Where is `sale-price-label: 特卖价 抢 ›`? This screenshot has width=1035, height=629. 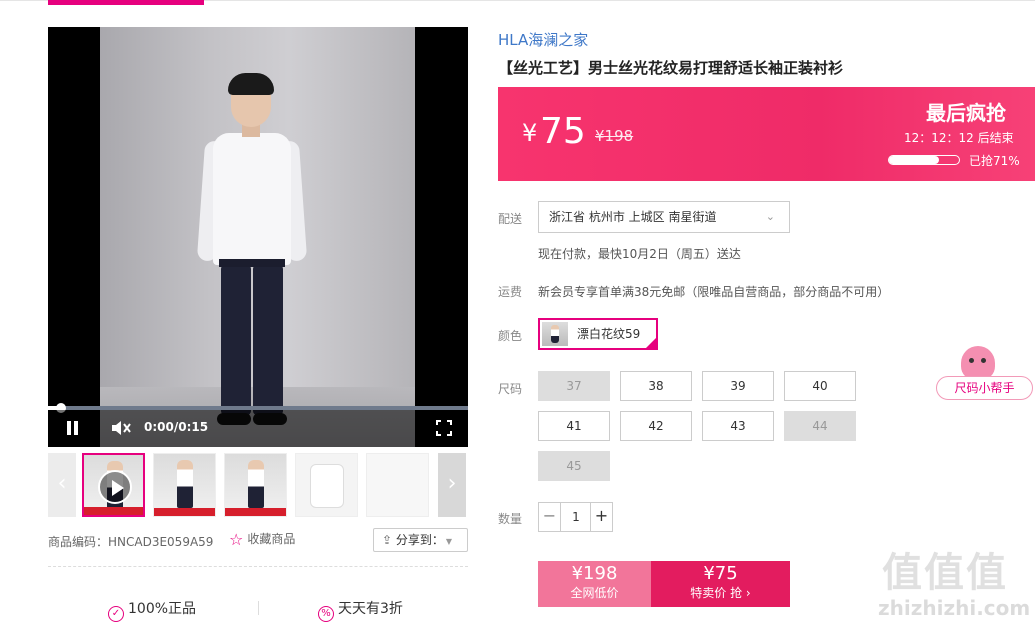
sale-price-label: 特卖价 抢 › is located at coordinates (720, 593).